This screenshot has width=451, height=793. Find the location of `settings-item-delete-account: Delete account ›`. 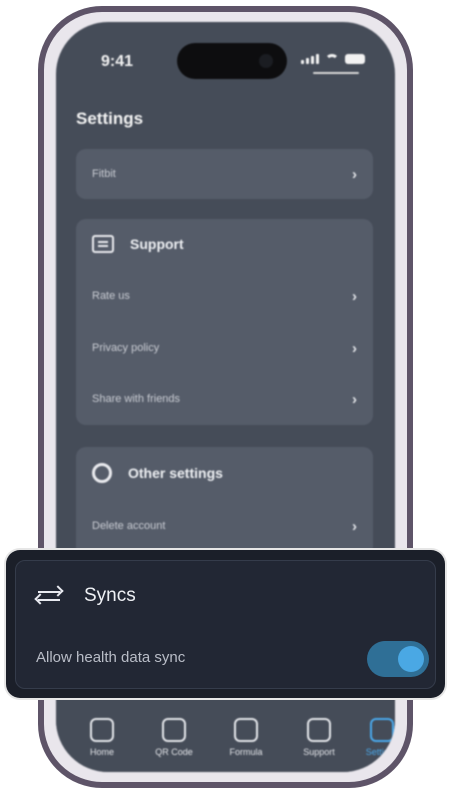

settings-item-delete-account: Delete account › is located at coordinates (224, 526).